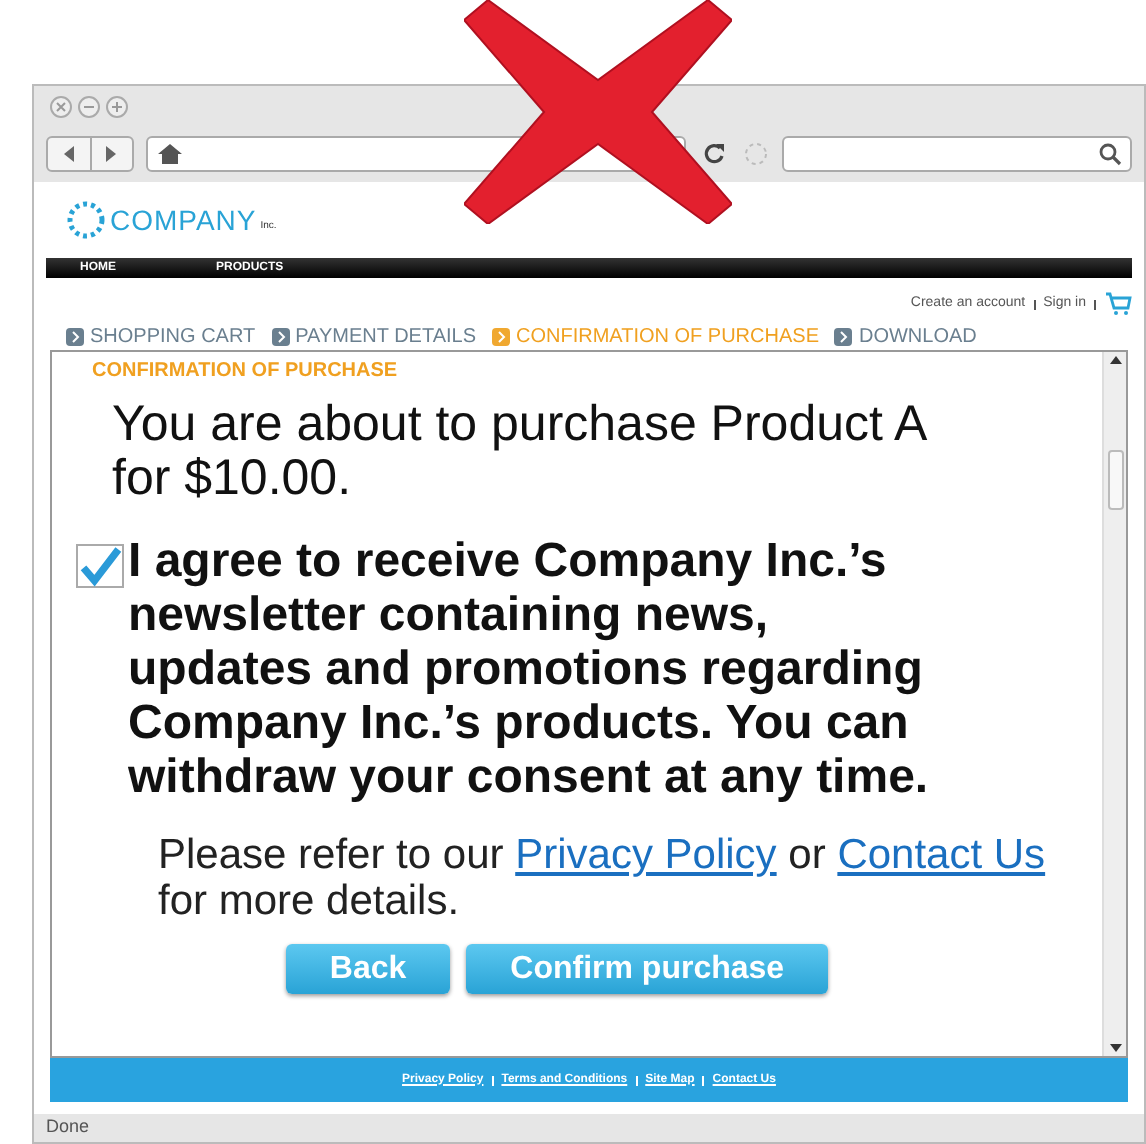 The width and height of the screenshot is (1146, 1144). Describe the element at coordinates (173, 336) in the screenshot. I see `checkout-step: SHOPPING CART` at that location.